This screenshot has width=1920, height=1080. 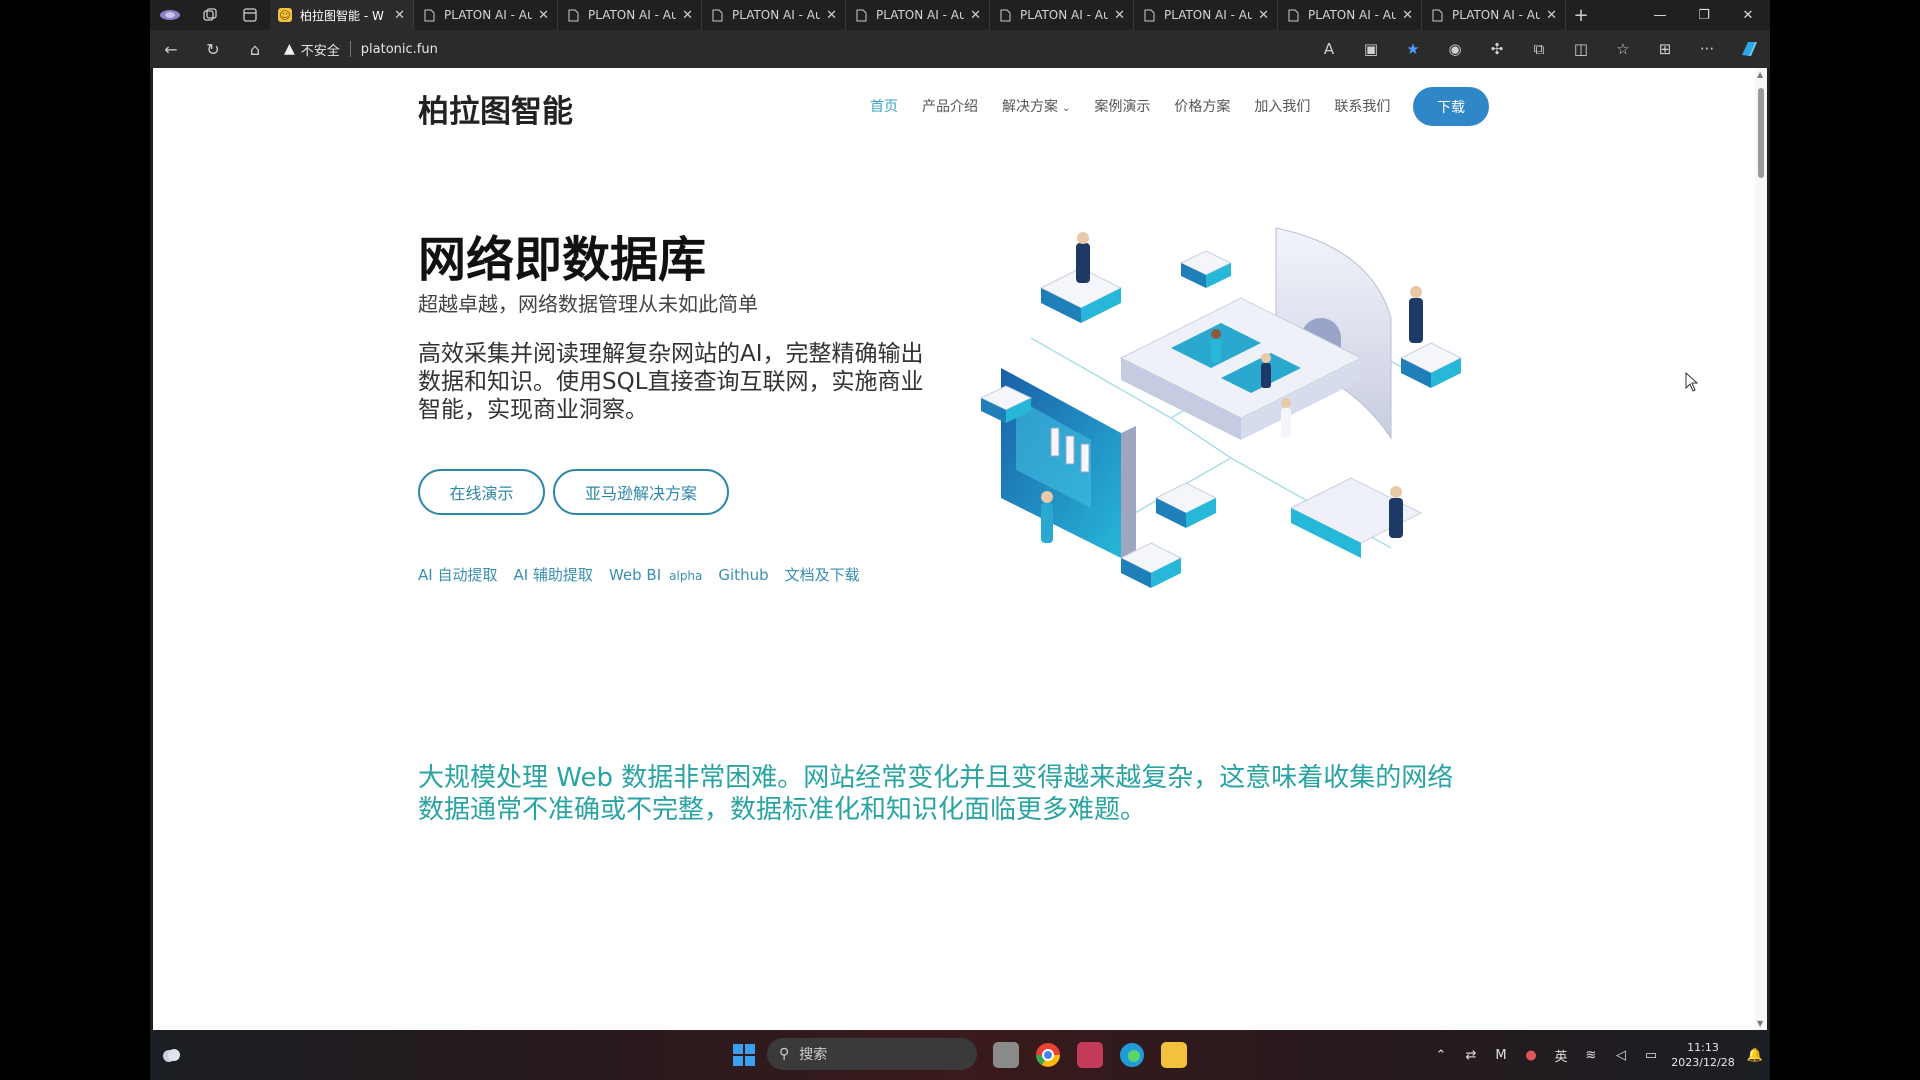 I want to click on chrome-icon, so click(x=1048, y=1055).